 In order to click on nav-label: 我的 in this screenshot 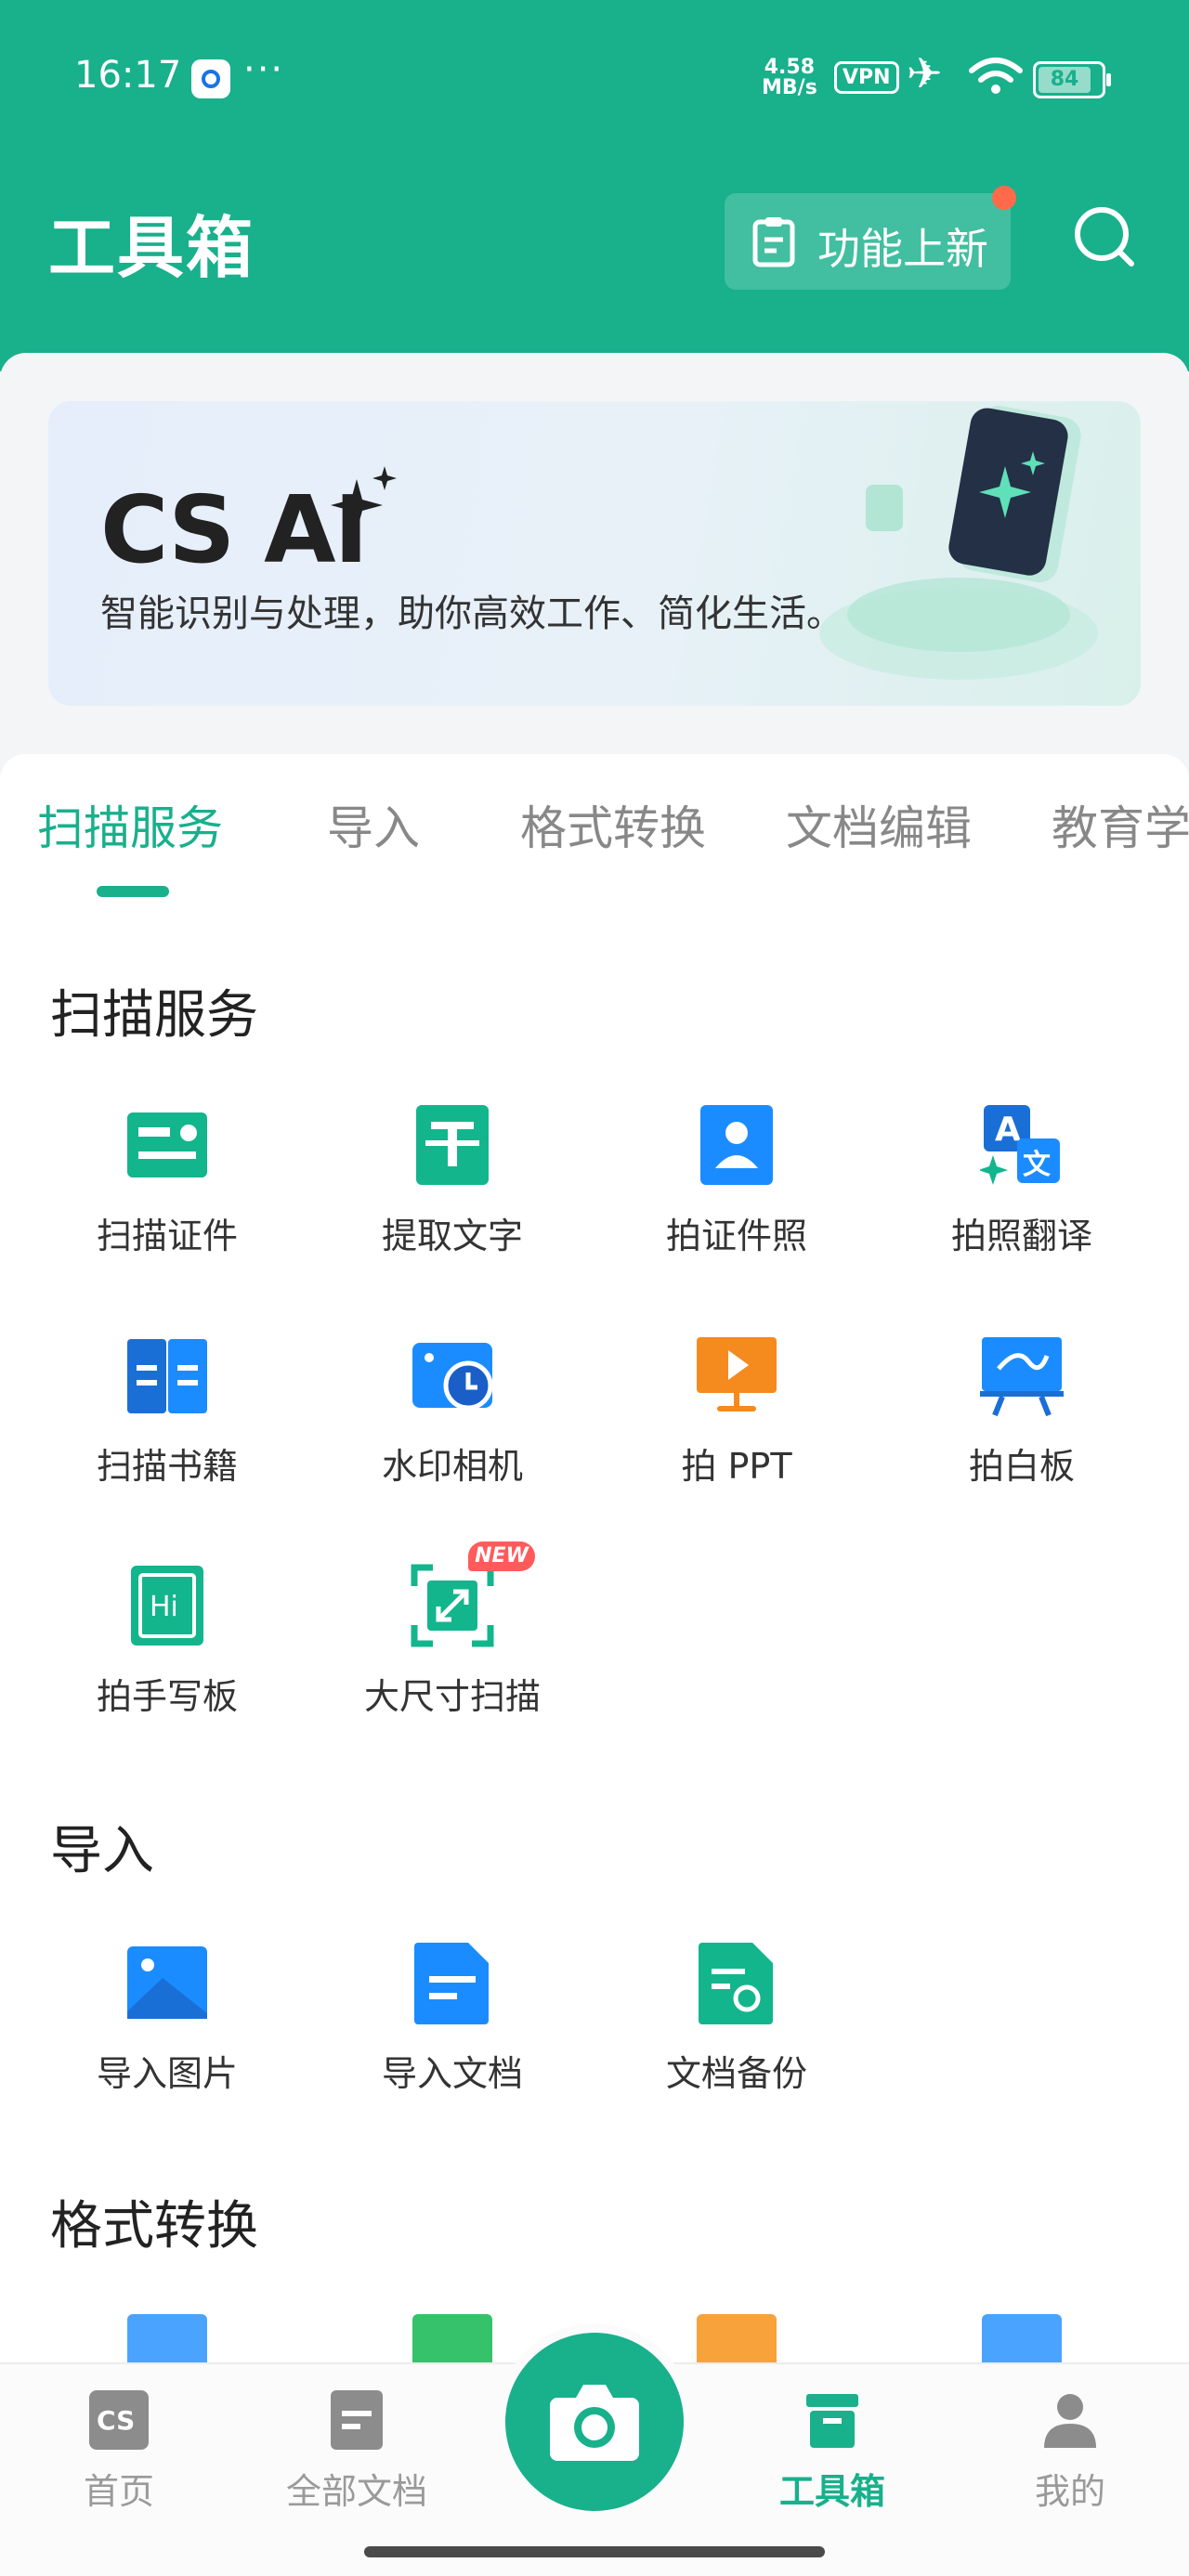, I will do `click(1069, 2491)`.